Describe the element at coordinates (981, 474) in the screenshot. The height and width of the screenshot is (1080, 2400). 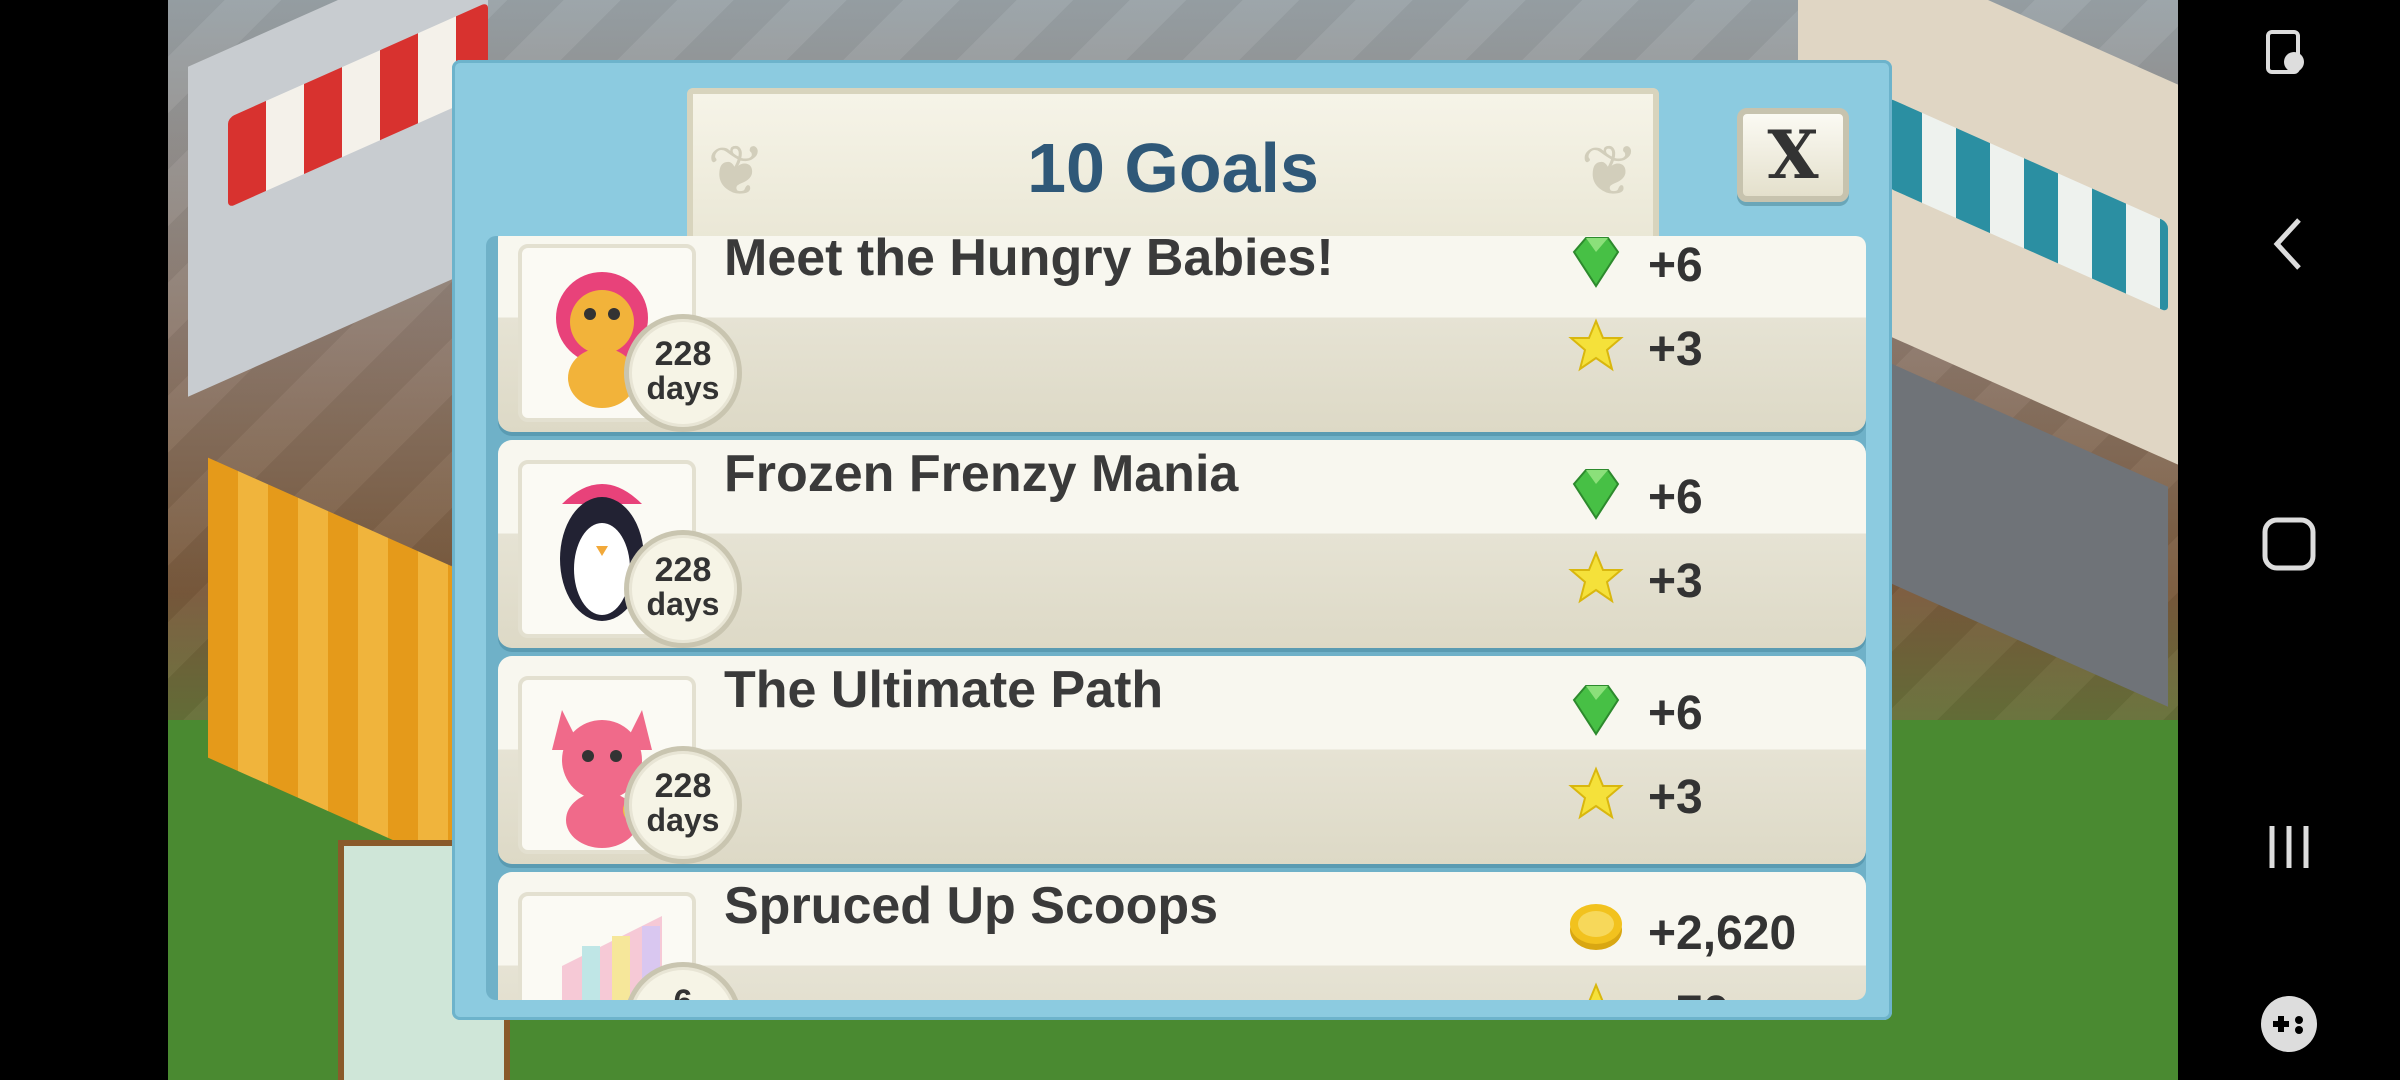
I see `goal-title: Frozen Frenzy Mania` at that location.